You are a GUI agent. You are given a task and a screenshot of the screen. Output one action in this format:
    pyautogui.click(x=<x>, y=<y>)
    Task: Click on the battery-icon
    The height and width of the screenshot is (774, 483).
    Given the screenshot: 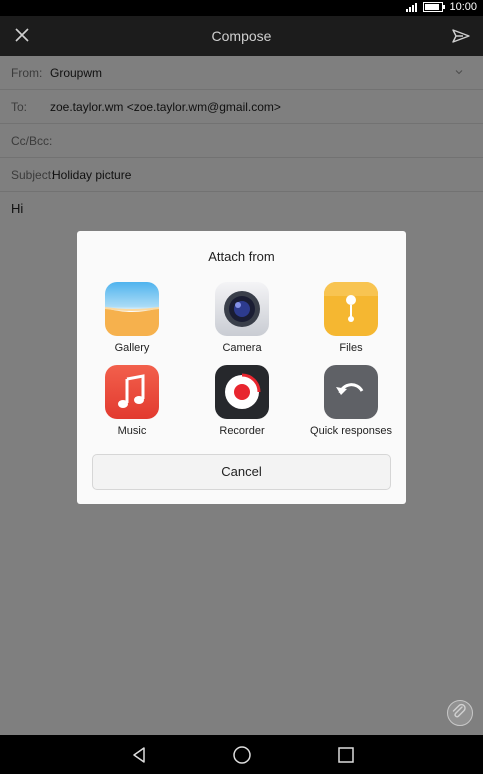 What is the action you would take?
    pyautogui.click(x=434, y=7)
    